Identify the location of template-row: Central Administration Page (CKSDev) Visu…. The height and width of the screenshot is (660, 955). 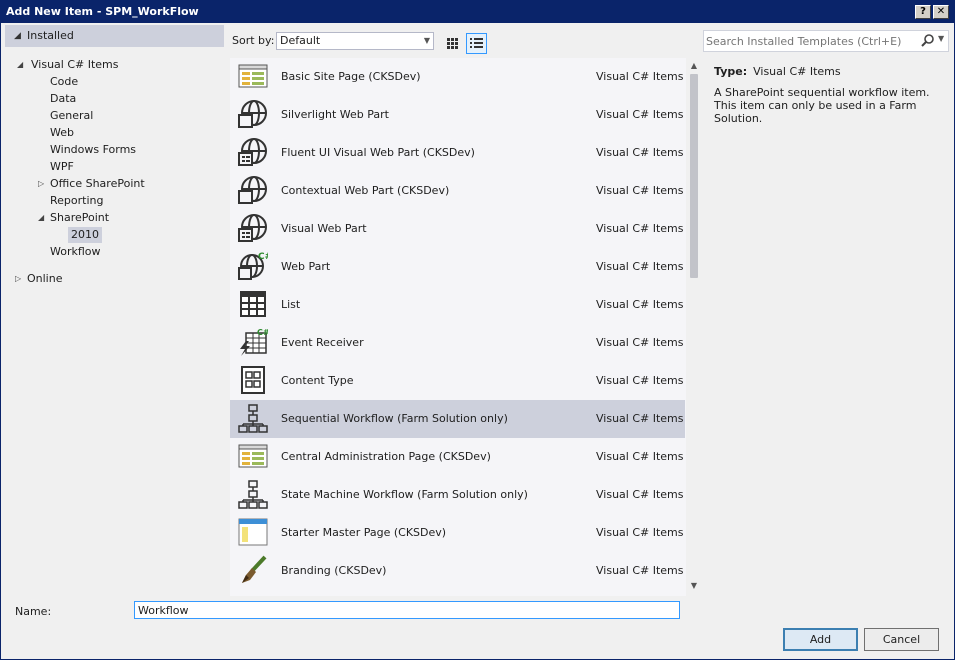
(457, 457).